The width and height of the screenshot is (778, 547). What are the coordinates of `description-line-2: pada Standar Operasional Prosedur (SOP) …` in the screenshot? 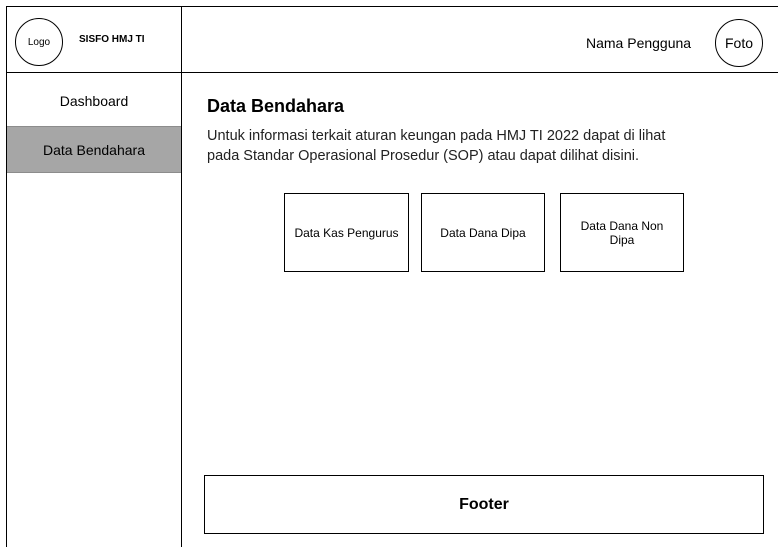 It's located at (423, 156).